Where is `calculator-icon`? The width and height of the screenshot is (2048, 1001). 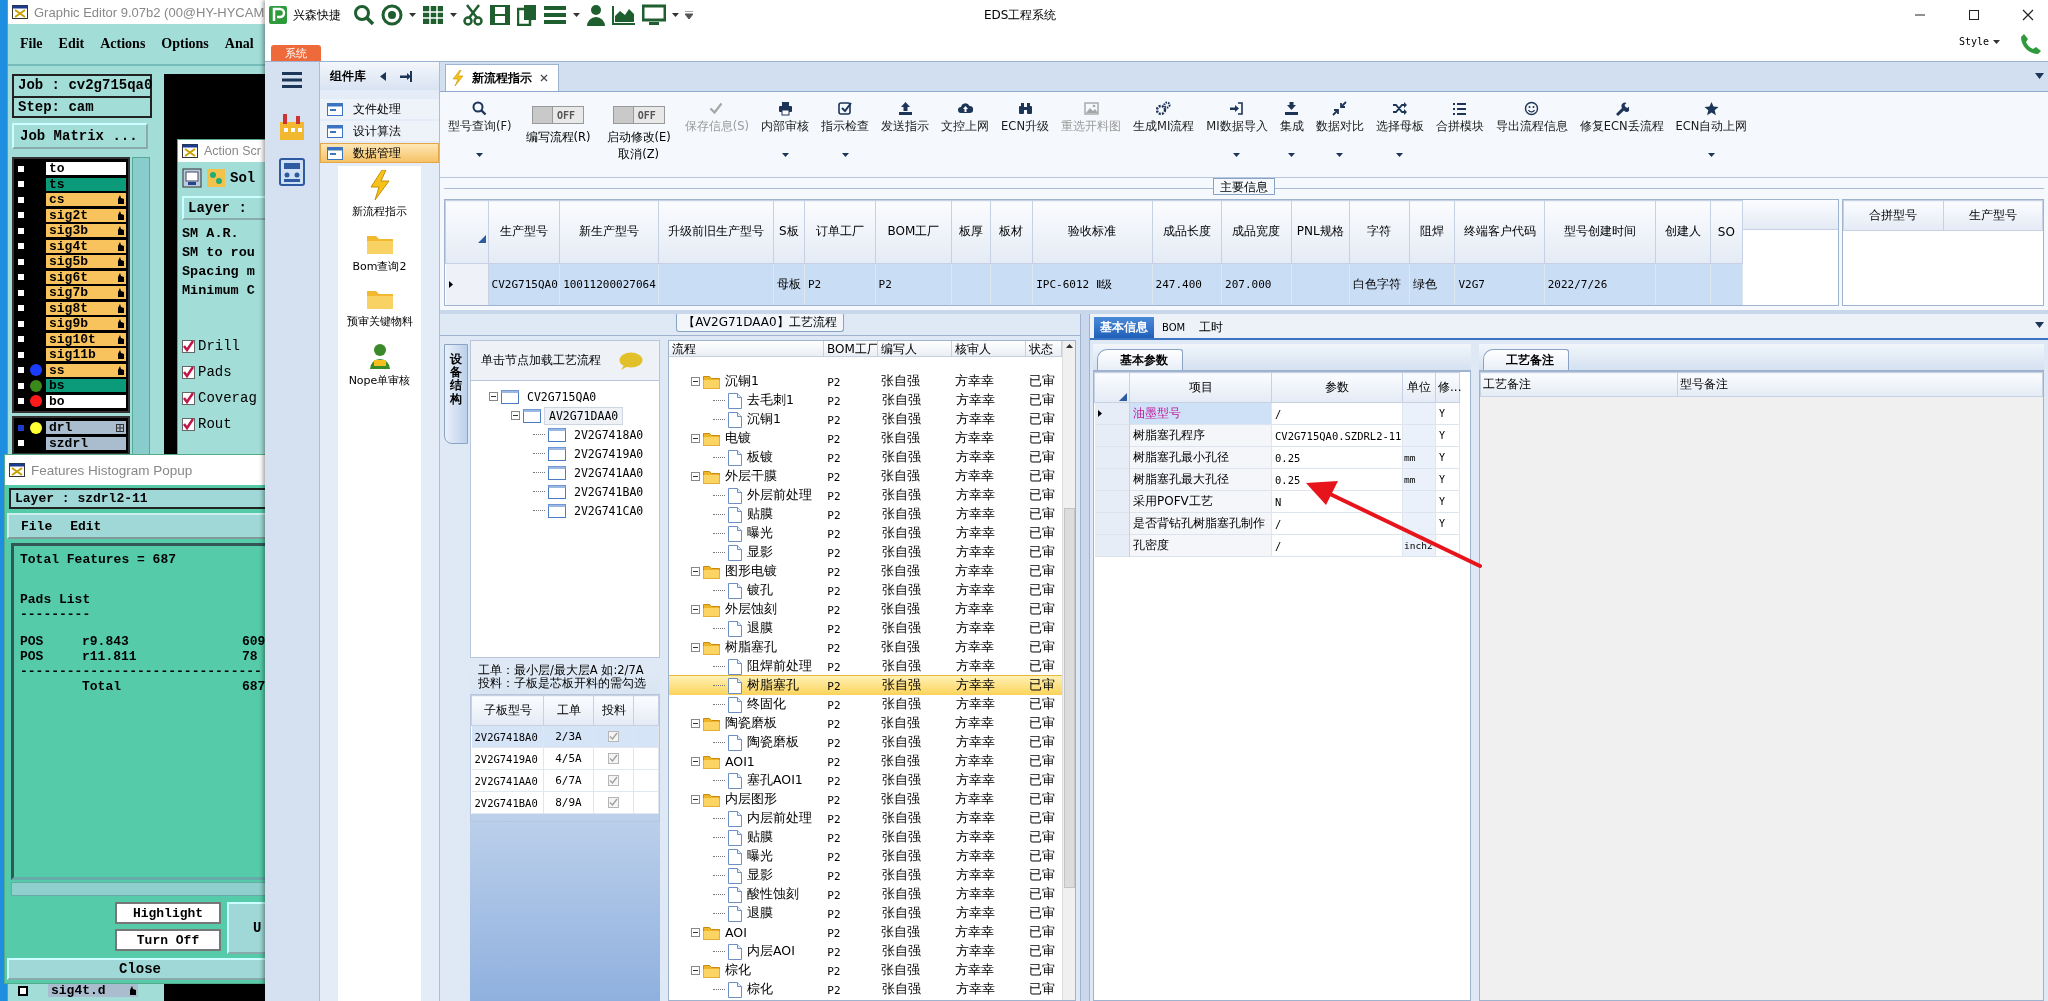 calculator-icon is located at coordinates (292, 172).